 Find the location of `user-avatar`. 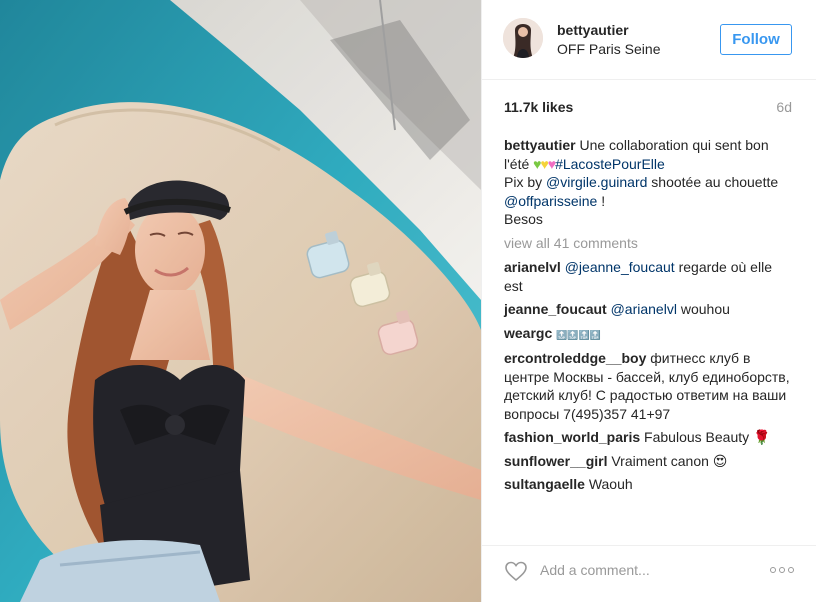

user-avatar is located at coordinates (523, 38).